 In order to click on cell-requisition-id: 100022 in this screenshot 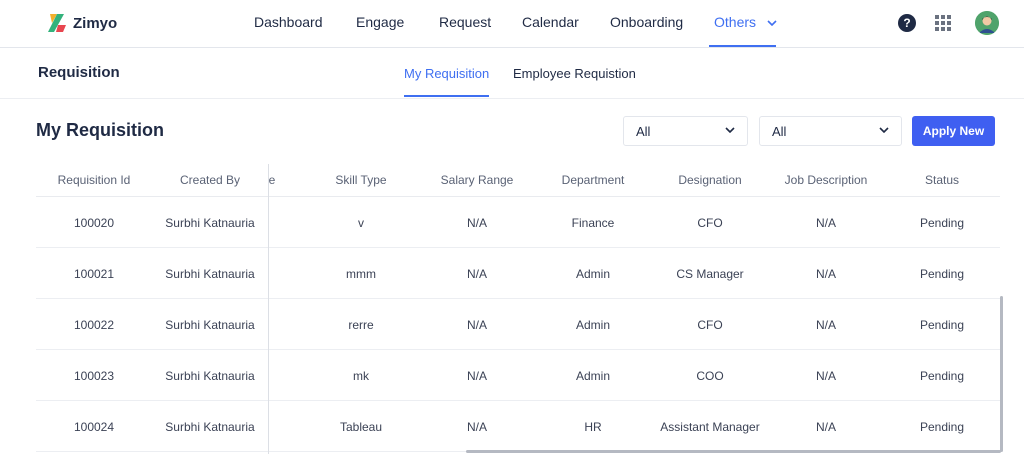, I will do `click(94, 325)`.